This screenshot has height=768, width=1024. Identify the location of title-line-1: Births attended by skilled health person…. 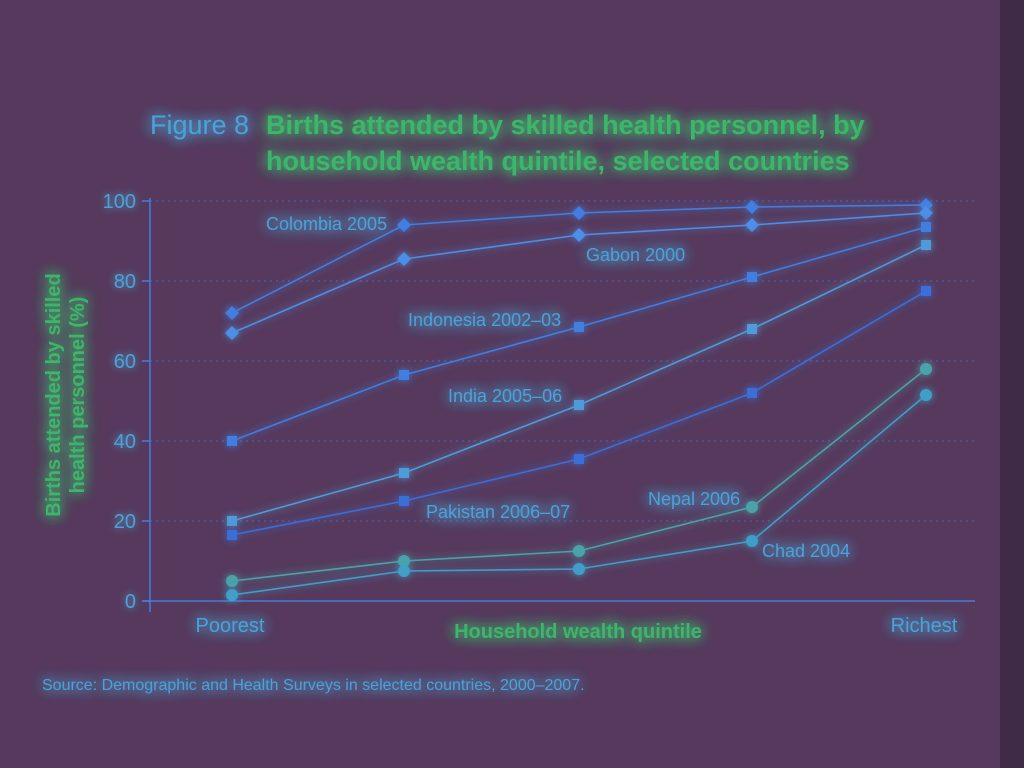
(565, 125).